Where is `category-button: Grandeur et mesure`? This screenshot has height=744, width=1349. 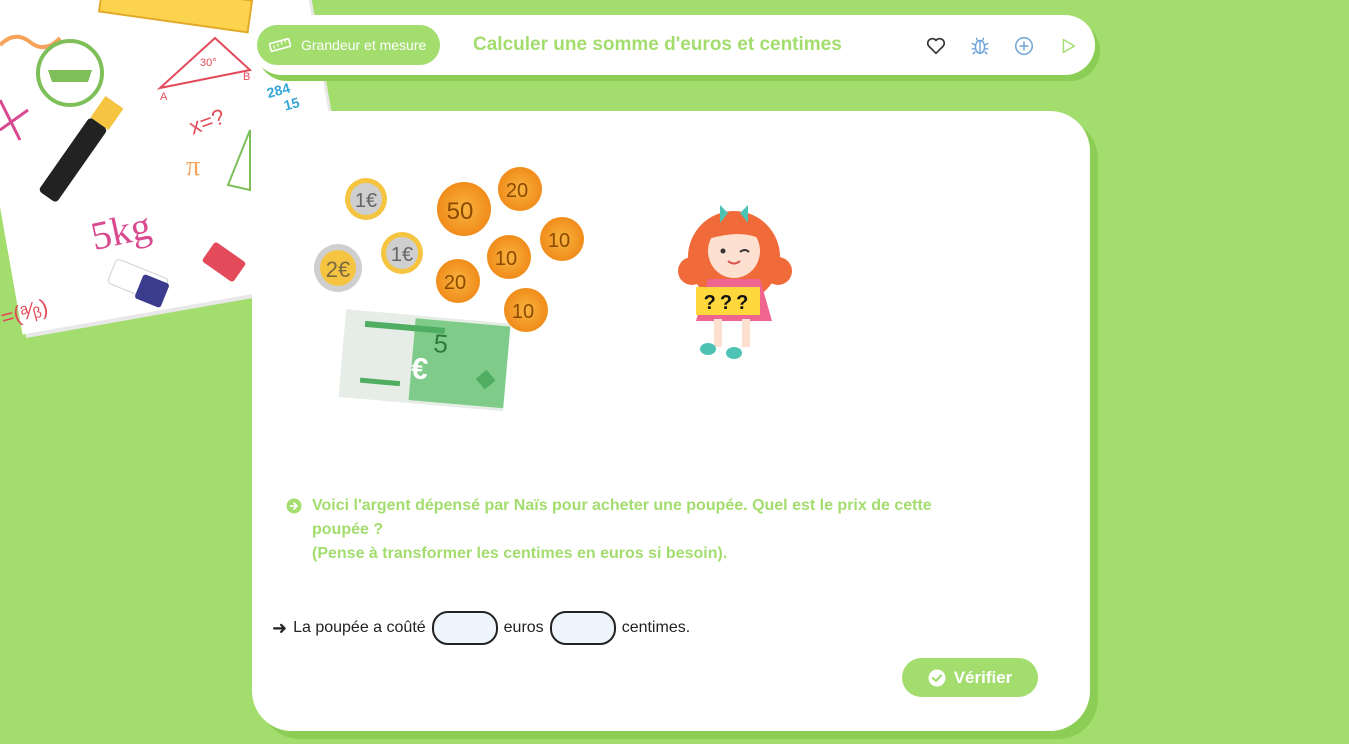 category-button: Grandeur et mesure is located at coordinates (349, 45).